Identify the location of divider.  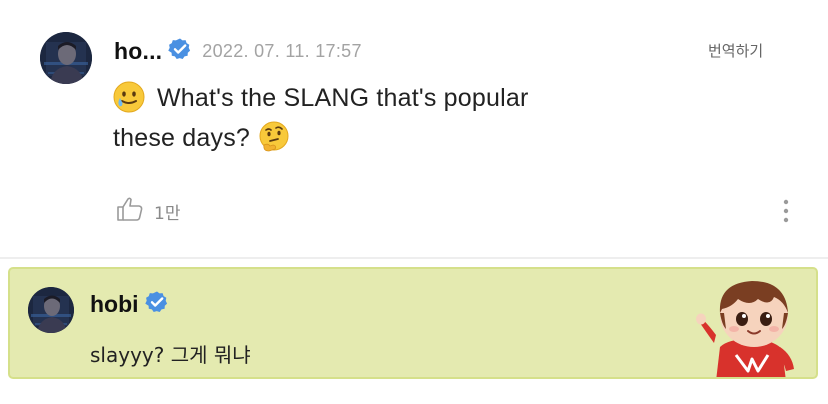
(414, 258).